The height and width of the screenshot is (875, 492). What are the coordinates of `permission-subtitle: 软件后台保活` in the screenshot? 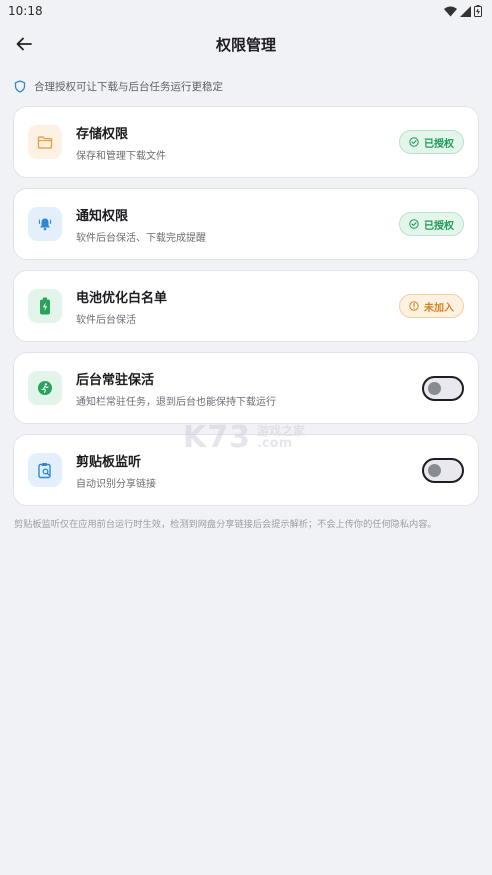 It's located at (106, 320).